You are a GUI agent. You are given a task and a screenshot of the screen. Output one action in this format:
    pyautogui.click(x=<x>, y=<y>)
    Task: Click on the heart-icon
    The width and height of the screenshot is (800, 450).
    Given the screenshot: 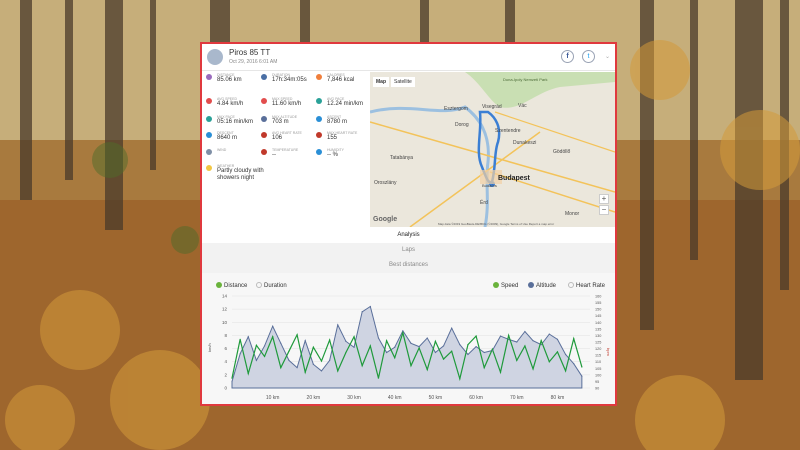 What is the action you would take?
    pyautogui.click(x=319, y=135)
    